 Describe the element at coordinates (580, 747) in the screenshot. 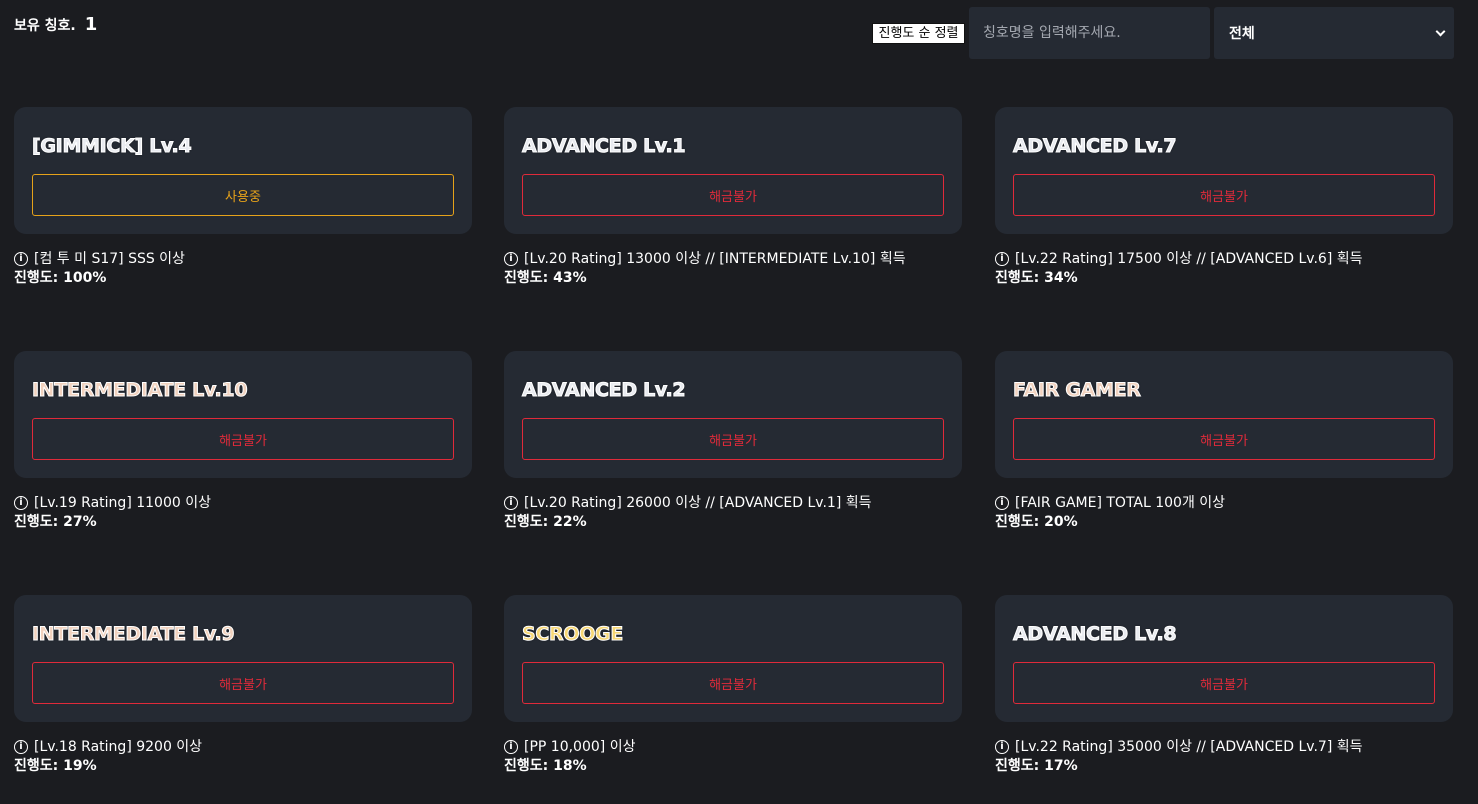

I see `requirement-text: [PP 10,000] 이상` at that location.